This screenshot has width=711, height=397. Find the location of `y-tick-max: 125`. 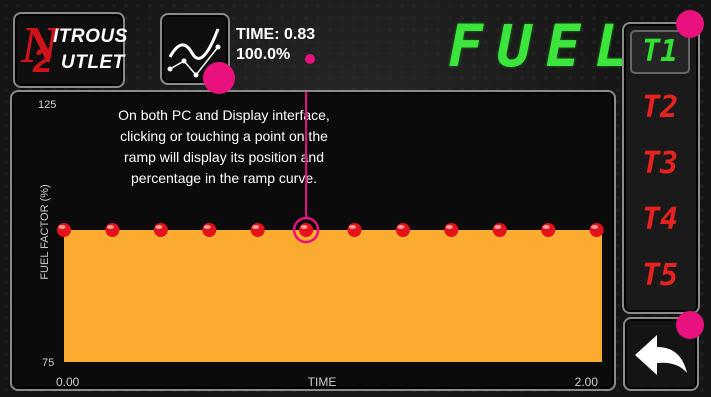

y-tick-max: 125 is located at coordinates (47, 105).